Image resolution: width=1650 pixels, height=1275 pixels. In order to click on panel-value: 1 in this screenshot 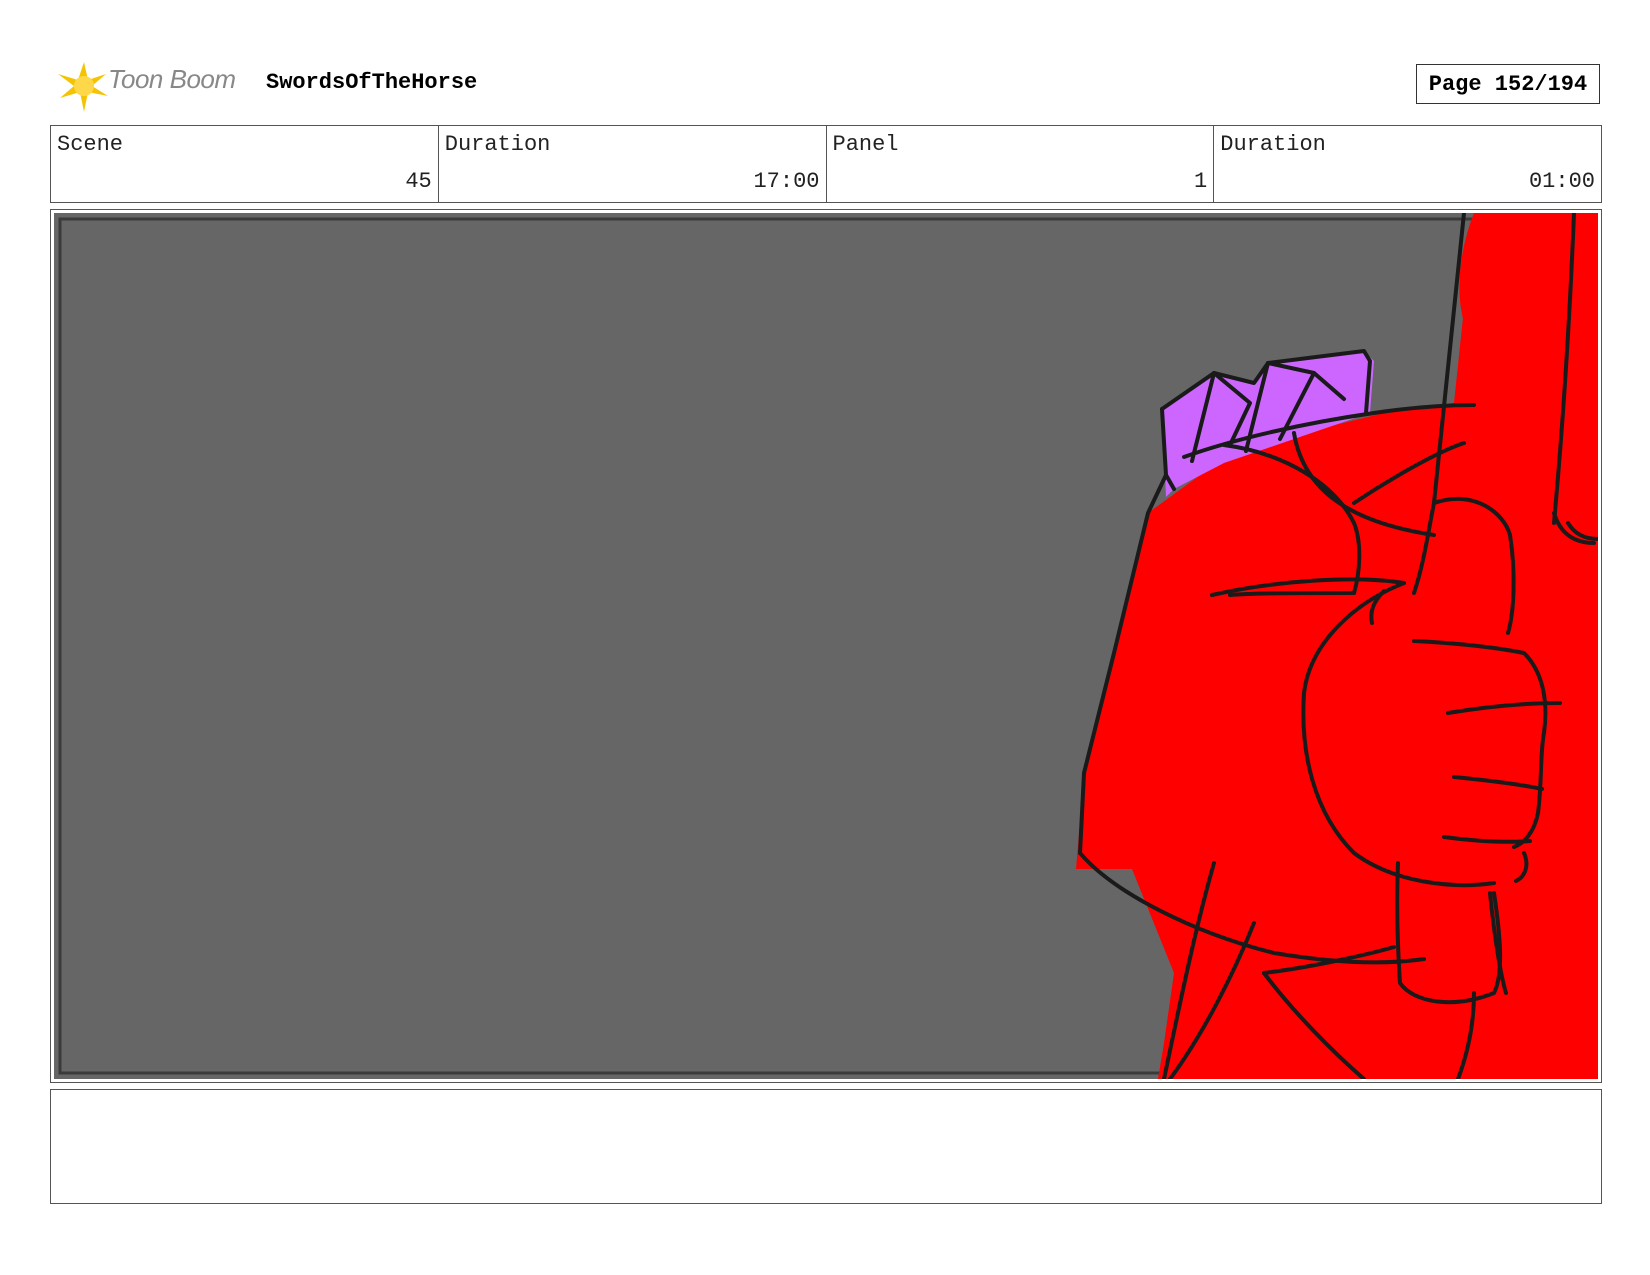, I will do `click(1201, 181)`.